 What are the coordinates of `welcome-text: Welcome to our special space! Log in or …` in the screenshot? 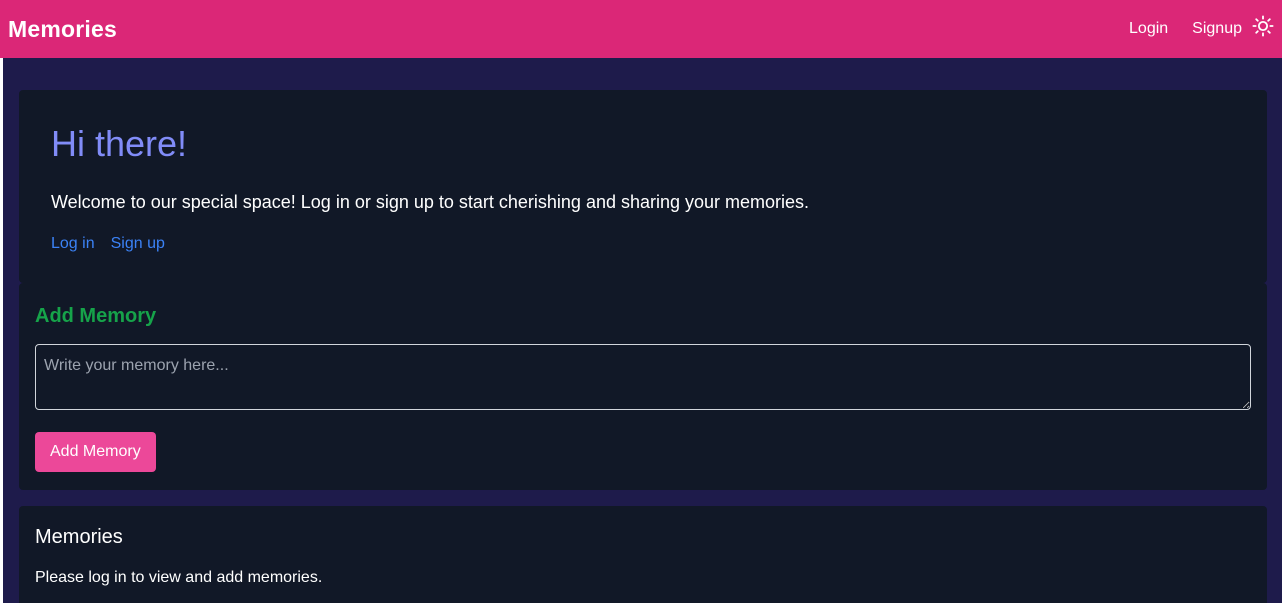 It's located at (430, 202).